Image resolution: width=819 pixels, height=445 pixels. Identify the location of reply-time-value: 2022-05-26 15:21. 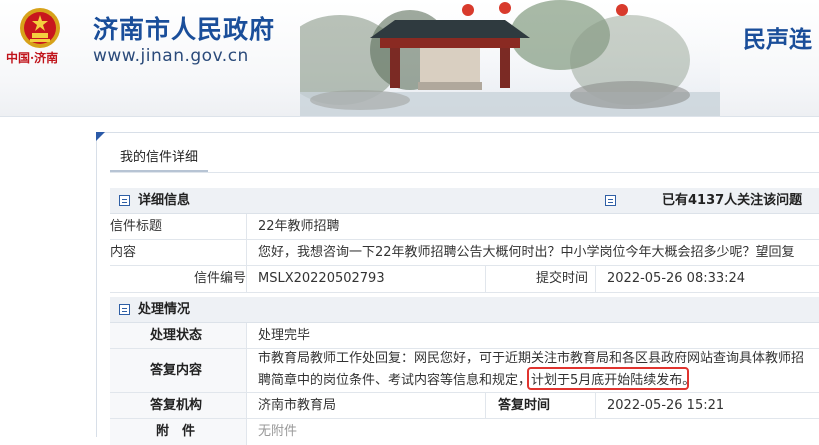
(666, 405).